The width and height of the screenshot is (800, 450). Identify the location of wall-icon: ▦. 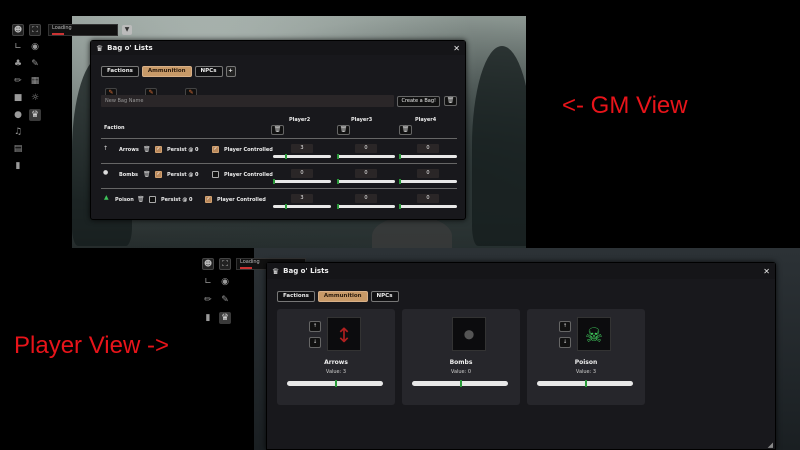
(35, 81).